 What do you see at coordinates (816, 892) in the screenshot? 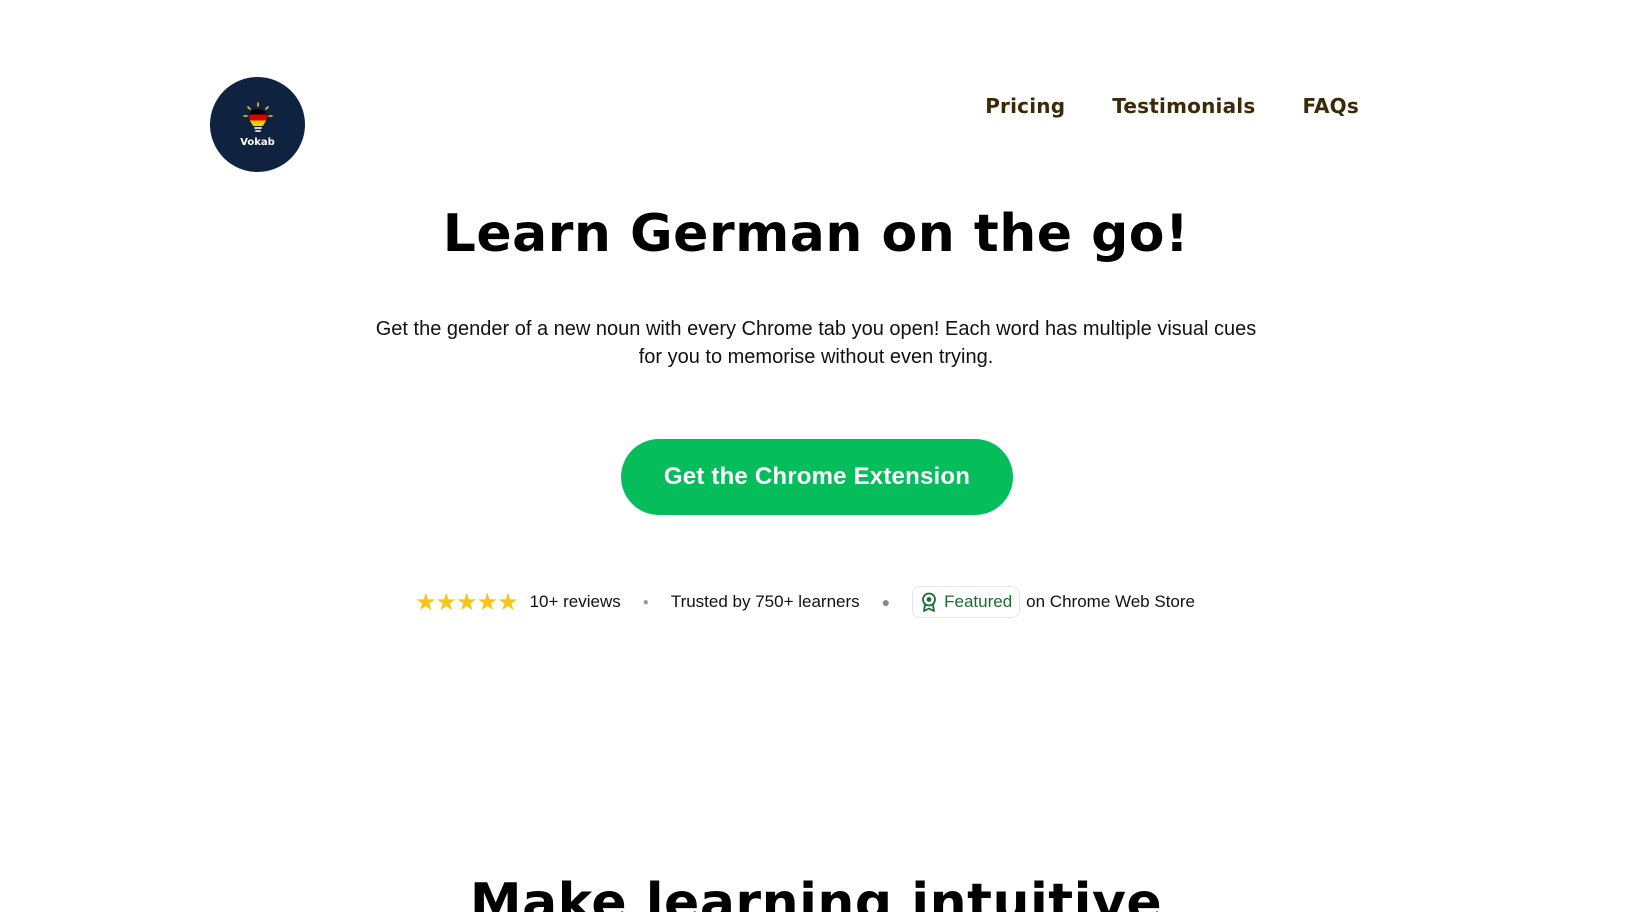
I see `section-title: Make learning intuitive` at bounding box center [816, 892].